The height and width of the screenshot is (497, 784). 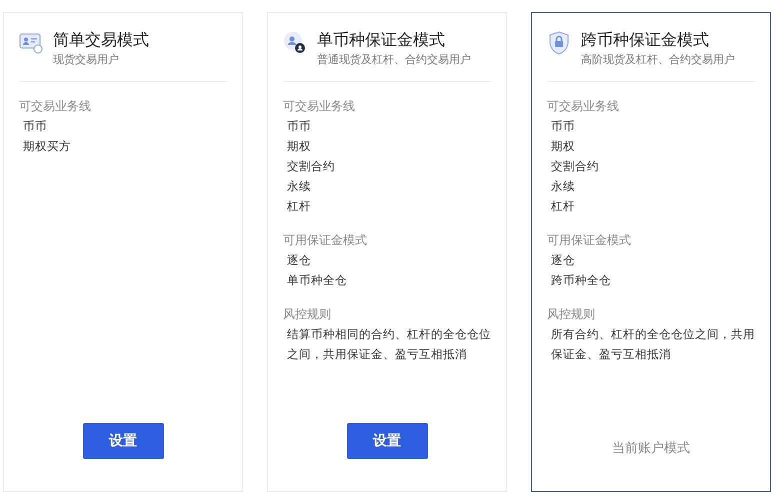 What do you see at coordinates (388, 344) in the screenshot?
I see `section-item: 结算币种相同的合约、杠杆的全仓仓位之间，共用保证金、盈亏互相抵消` at bounding box center [388, 344].